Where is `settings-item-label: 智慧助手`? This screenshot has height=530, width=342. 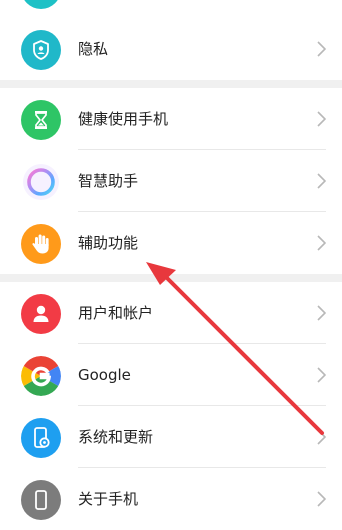 settings-item-label: 智慧助手 is located at coordinates (108, 181).